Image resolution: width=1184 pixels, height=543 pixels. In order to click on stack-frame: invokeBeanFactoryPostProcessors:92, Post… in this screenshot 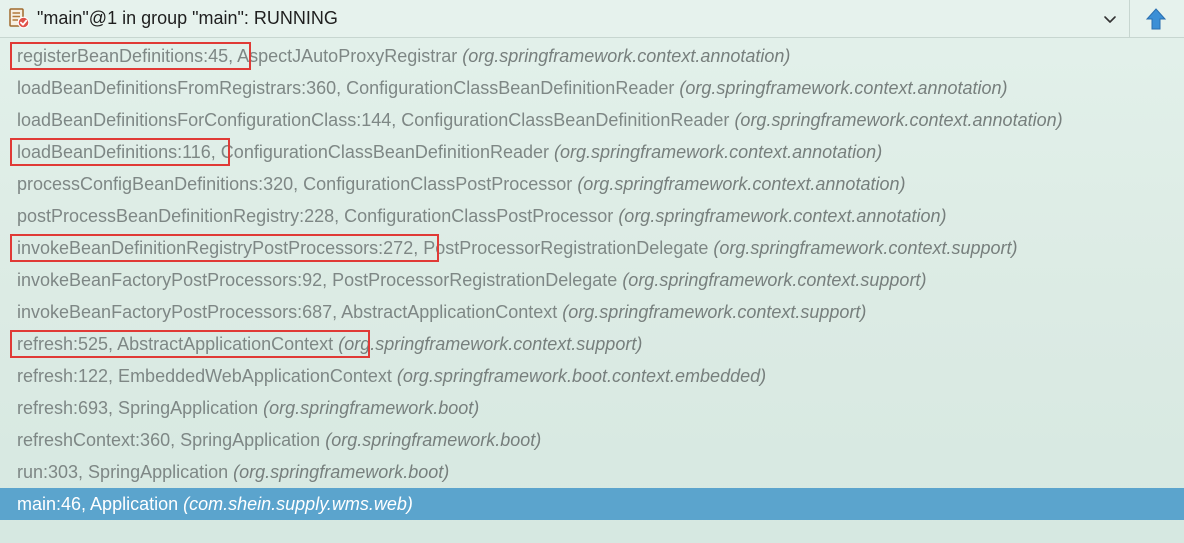, I will do `click(592, 280)`.